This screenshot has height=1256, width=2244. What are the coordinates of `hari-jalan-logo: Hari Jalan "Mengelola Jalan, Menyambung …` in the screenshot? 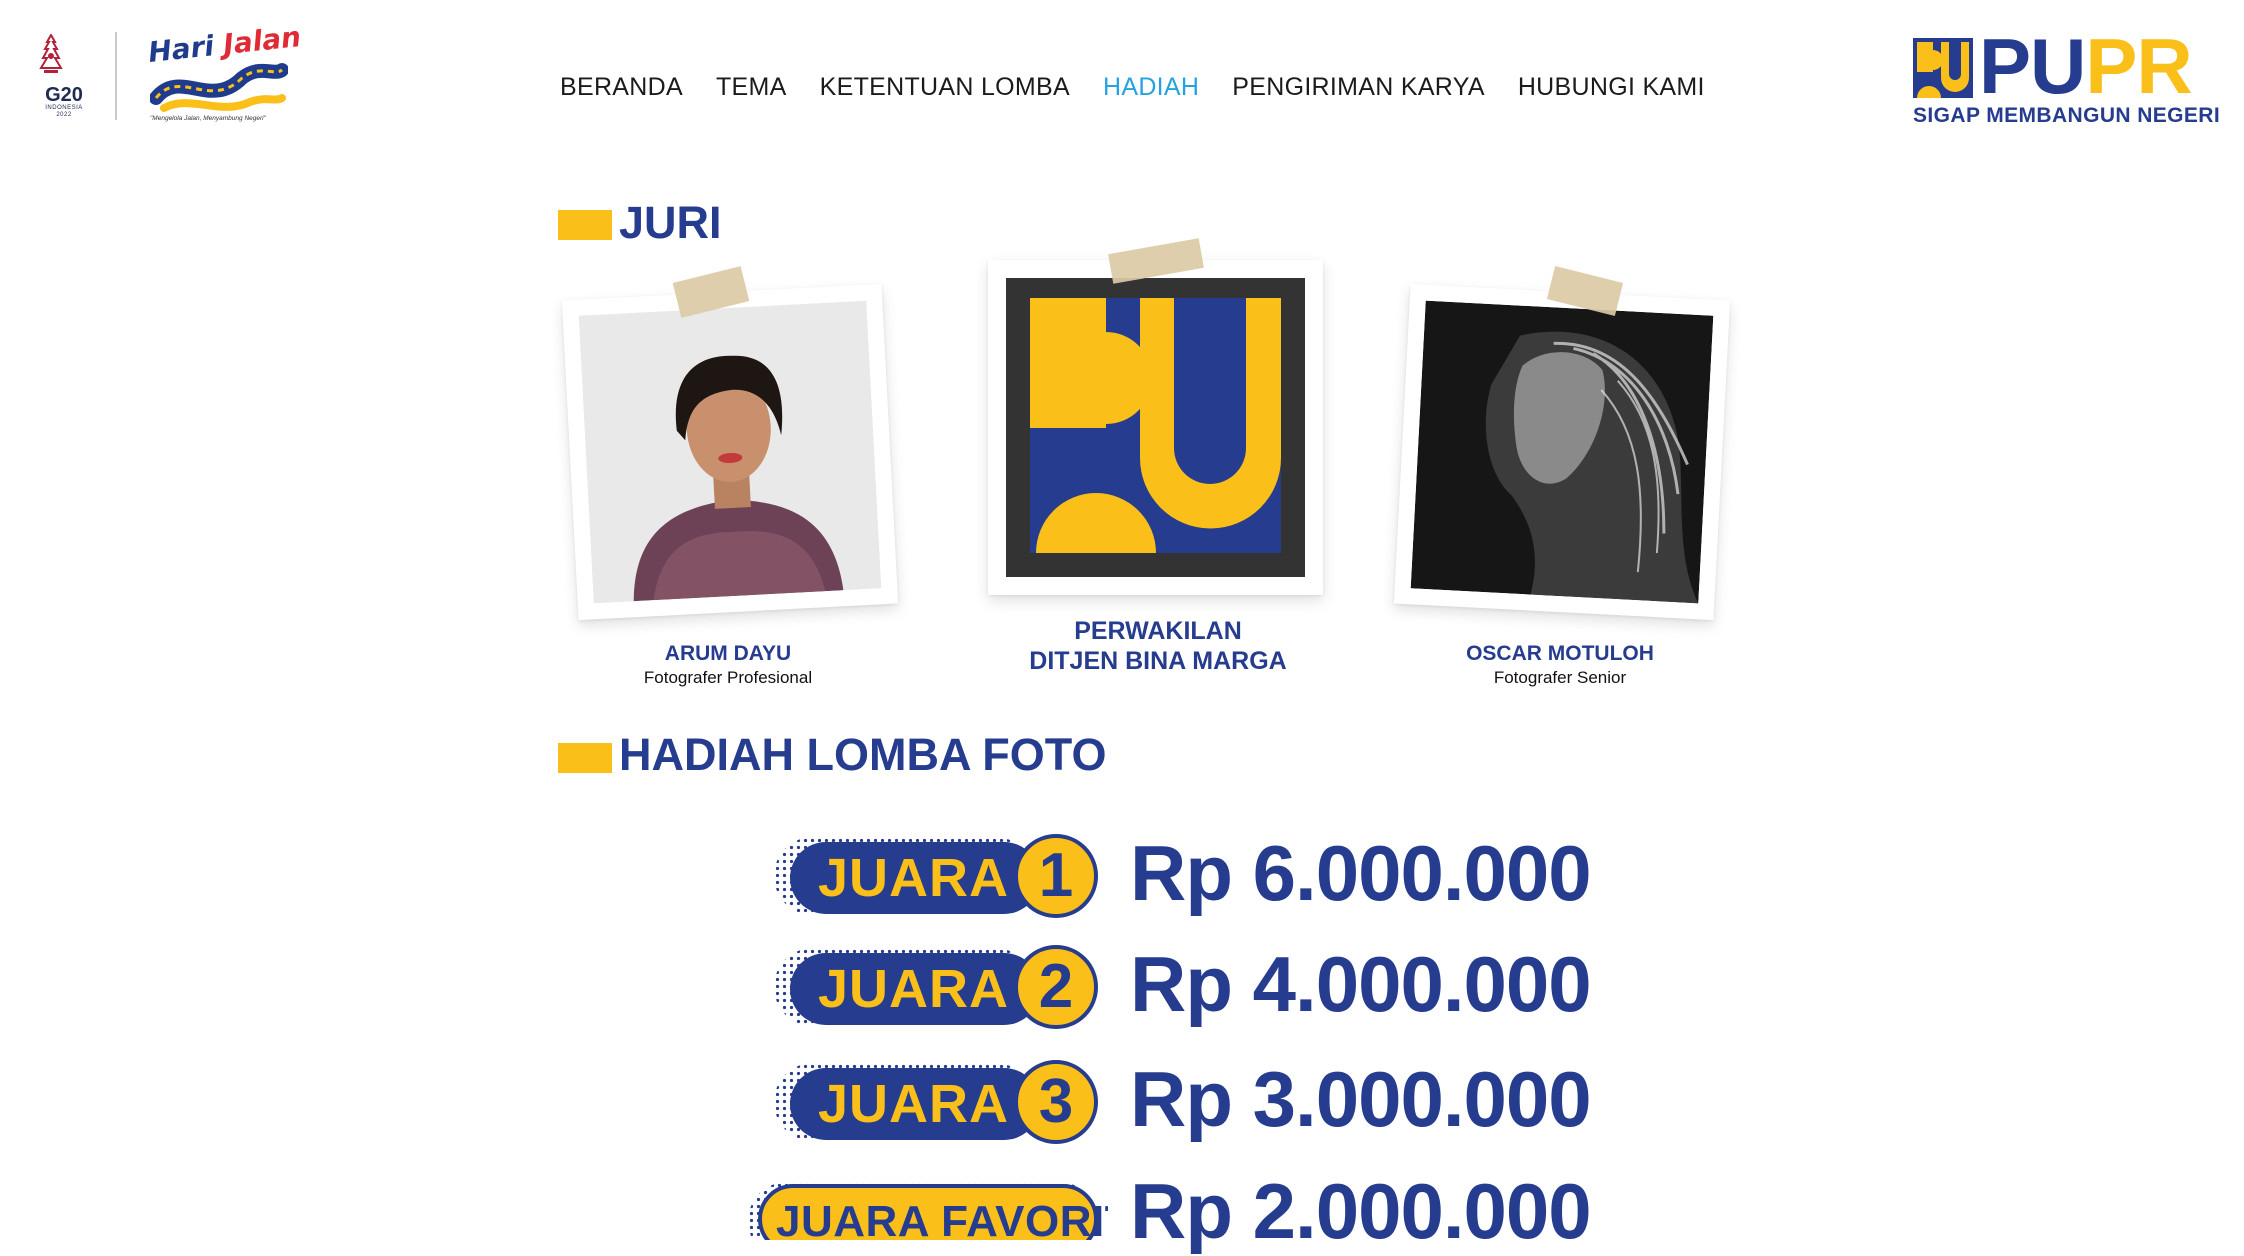 It's located at (222, 74).